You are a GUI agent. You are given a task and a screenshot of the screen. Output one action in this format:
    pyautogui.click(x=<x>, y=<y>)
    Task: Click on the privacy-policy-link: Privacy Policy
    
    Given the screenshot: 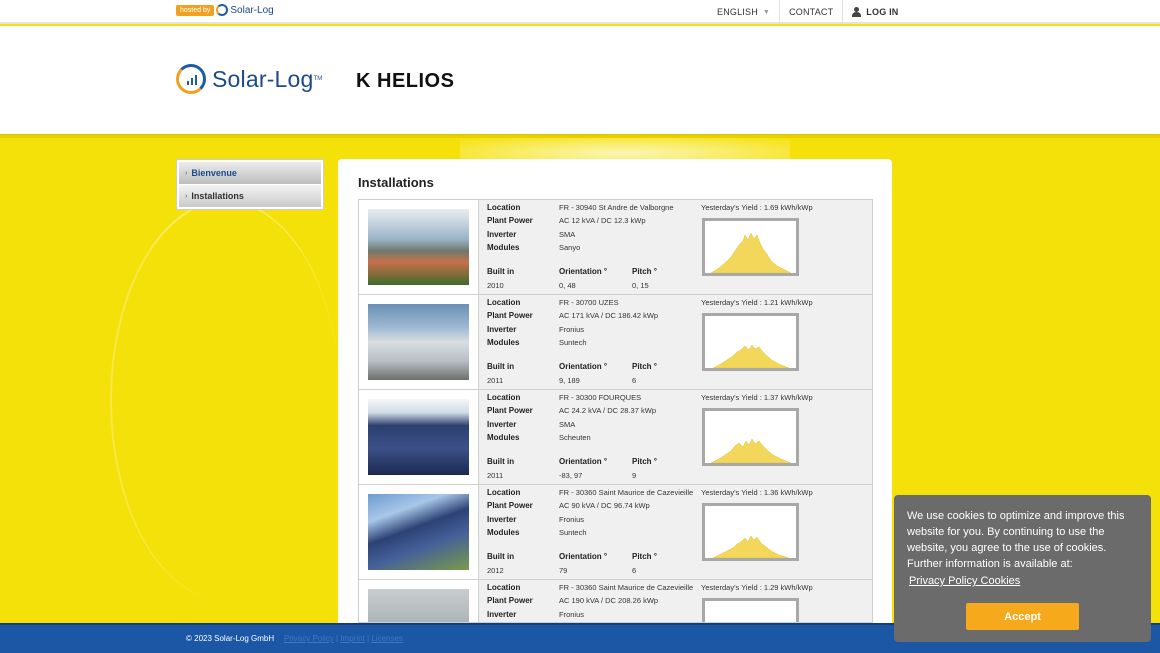 What is the action you would take?
    pyautogui.click(x=309, y=638)
    